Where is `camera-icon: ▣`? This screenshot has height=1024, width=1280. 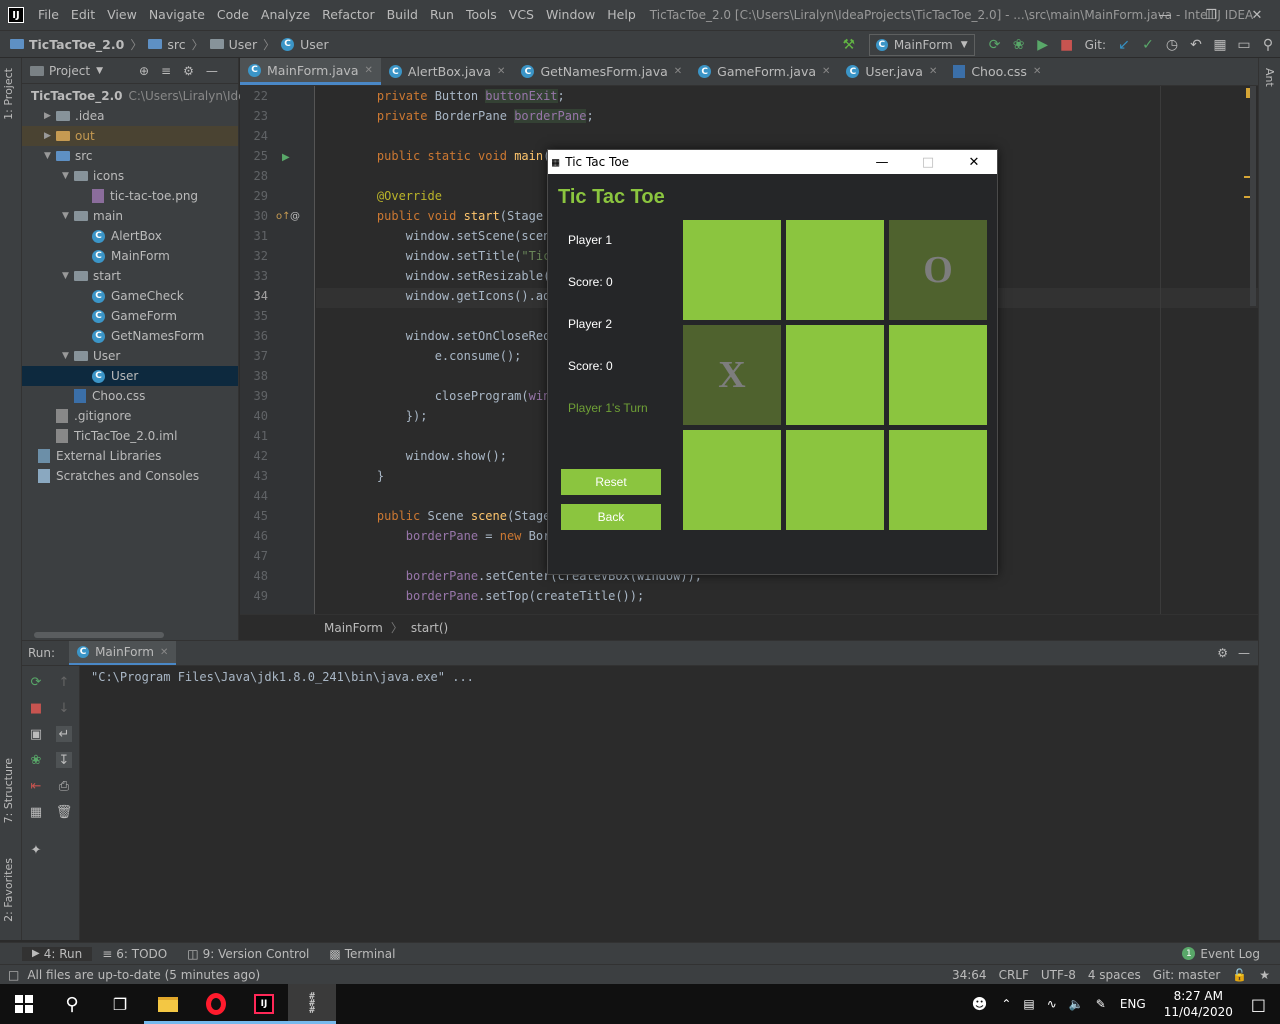
camera-icon: ▣ is located at coordinates (36, 734).